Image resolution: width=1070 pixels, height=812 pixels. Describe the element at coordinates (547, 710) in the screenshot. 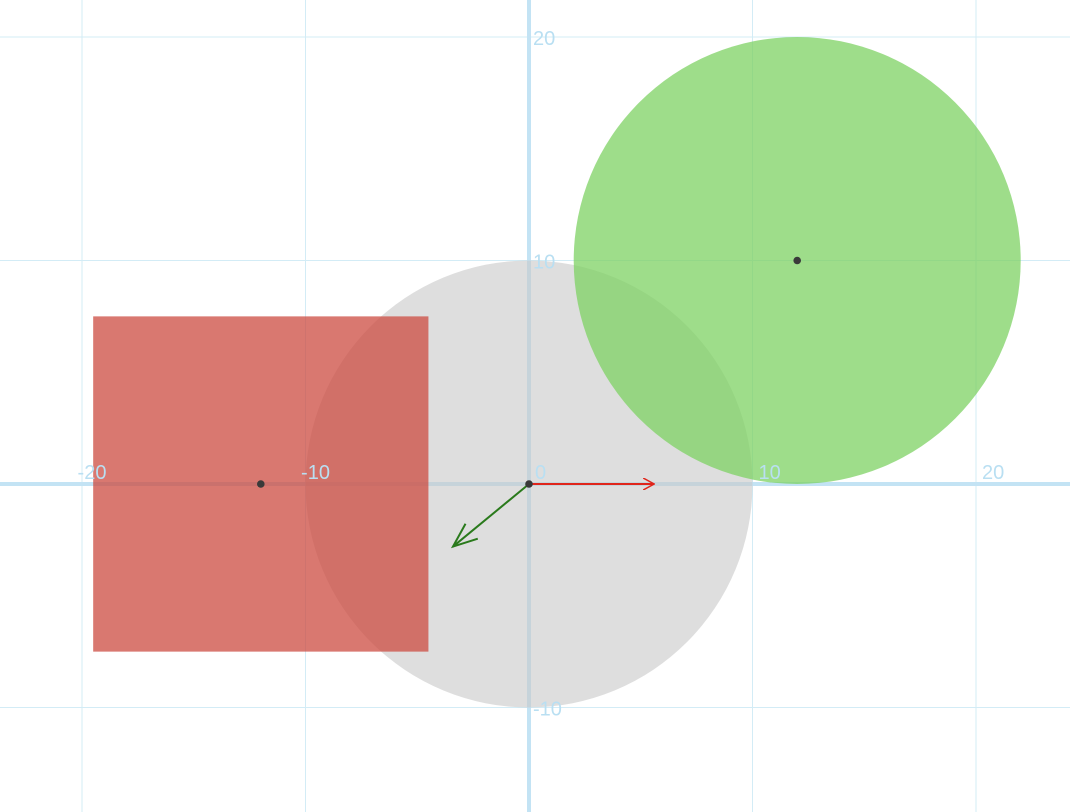

I see `y-tick-label: -10` at that location.